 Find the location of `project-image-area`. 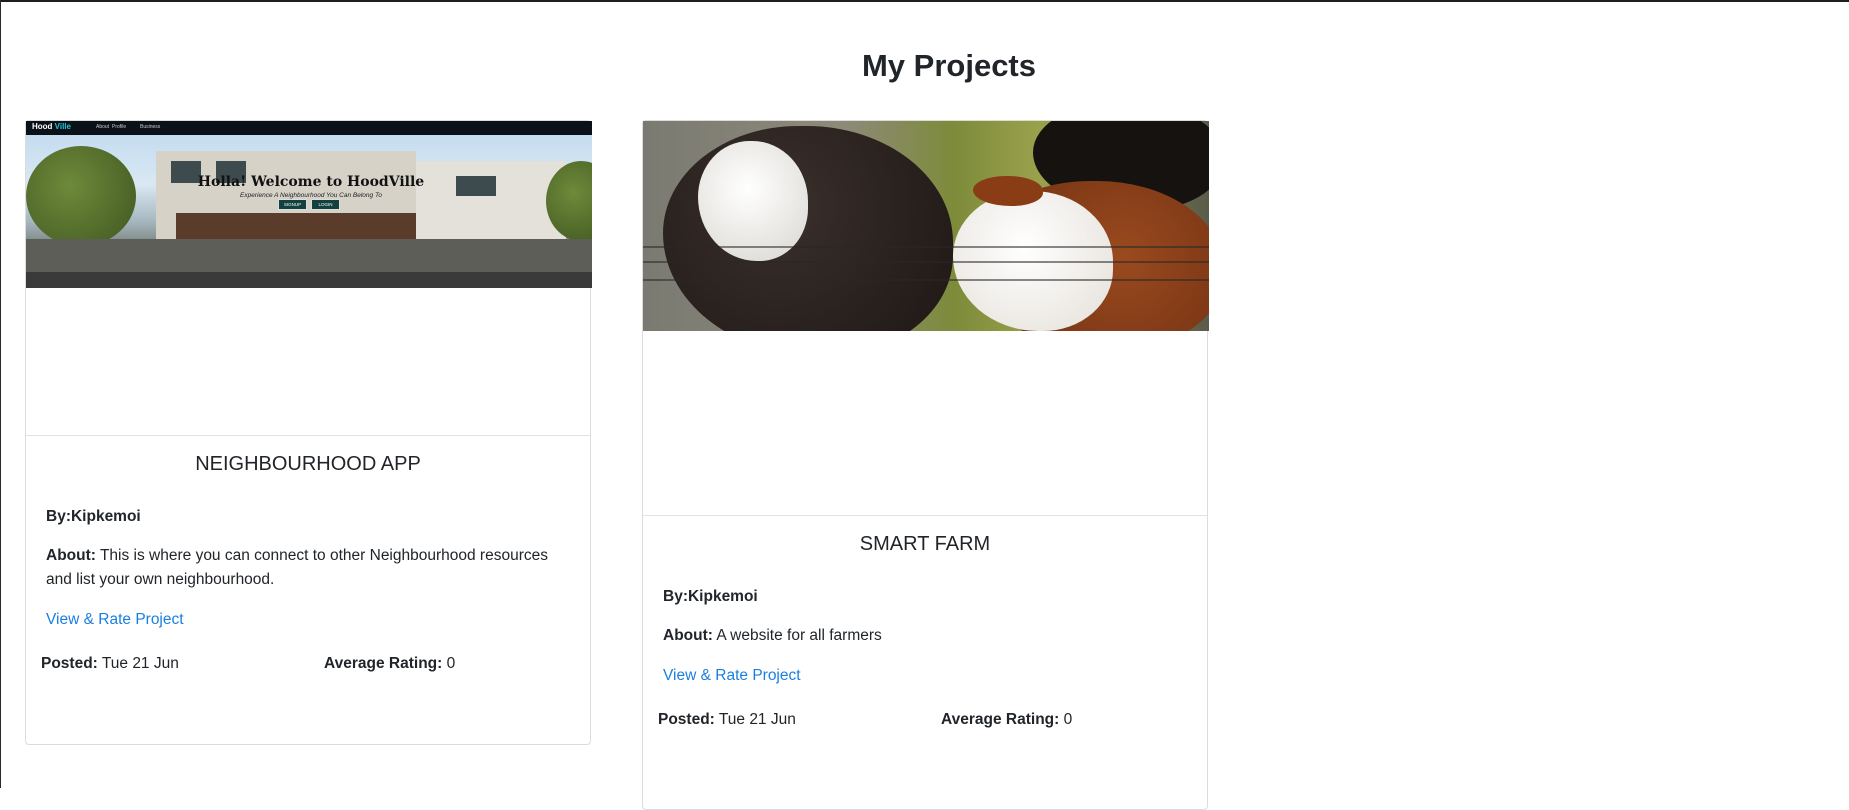

project-image-area is located at coordinates (926, 318).